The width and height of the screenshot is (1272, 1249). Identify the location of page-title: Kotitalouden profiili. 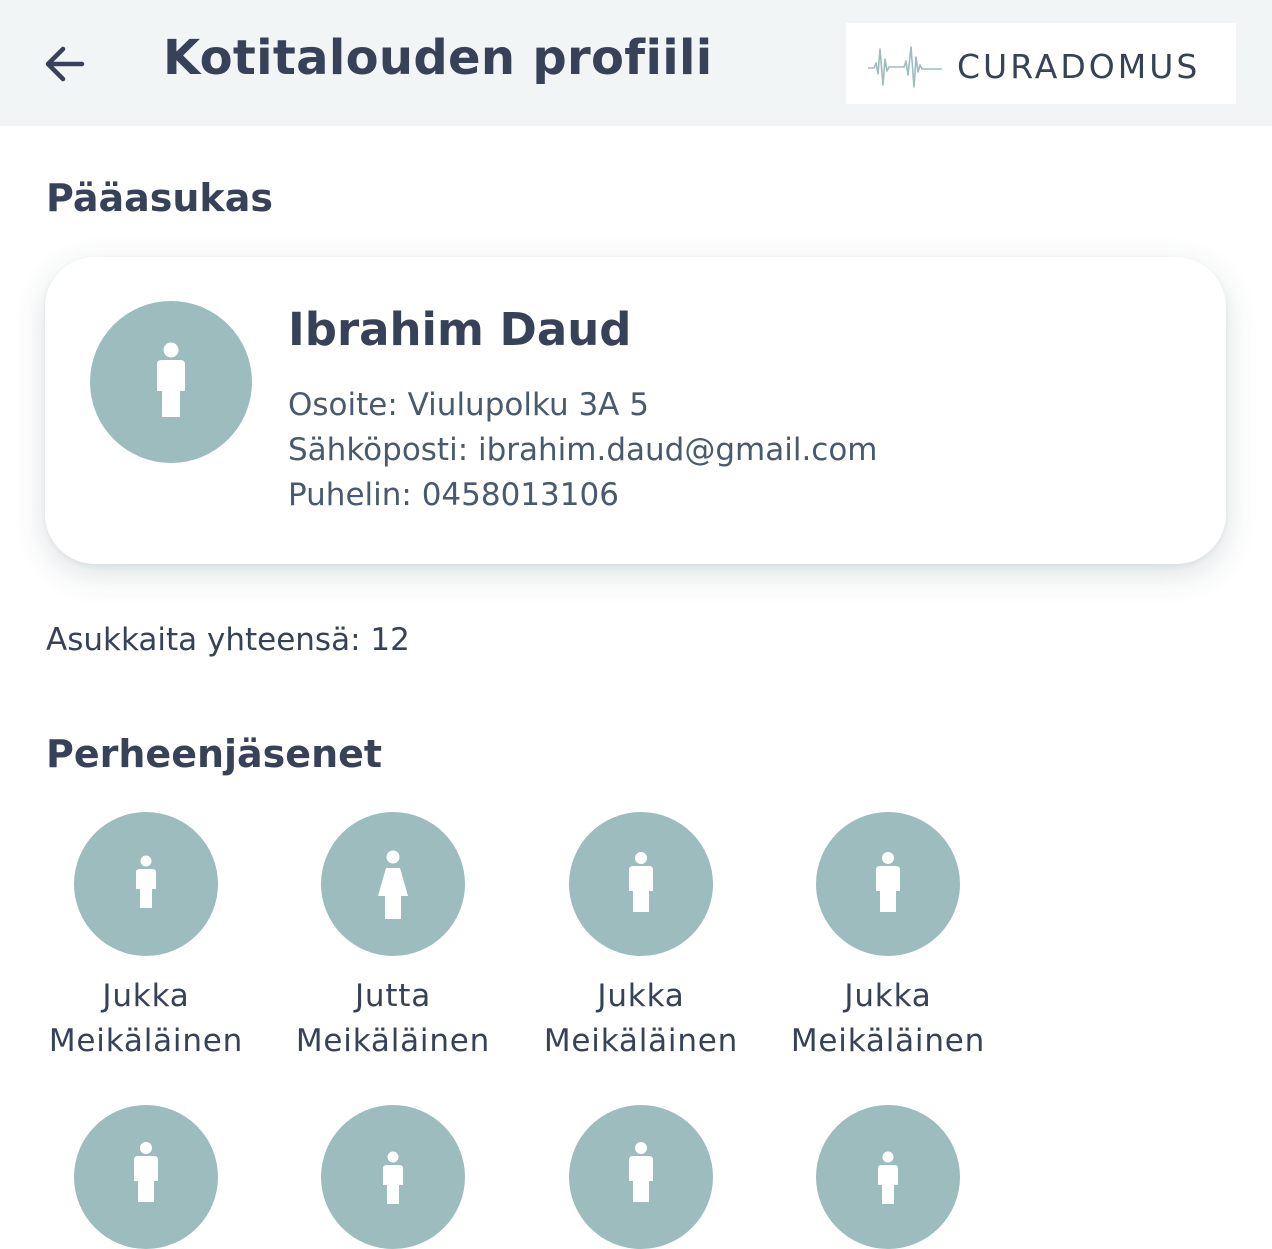
(438, 58).